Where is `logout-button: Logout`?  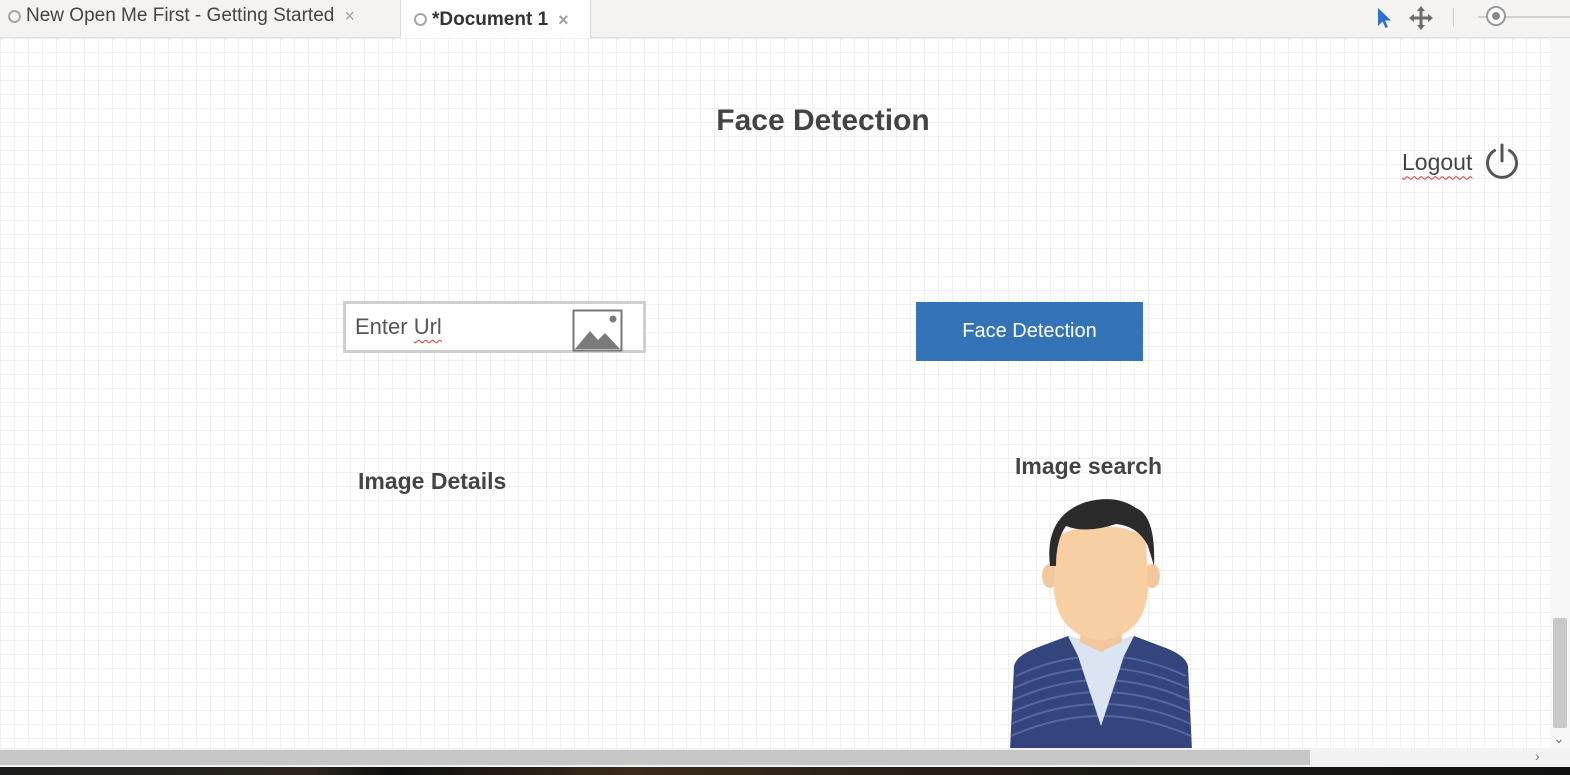 logout-button: Logout is located at coordinates (1462, 162).